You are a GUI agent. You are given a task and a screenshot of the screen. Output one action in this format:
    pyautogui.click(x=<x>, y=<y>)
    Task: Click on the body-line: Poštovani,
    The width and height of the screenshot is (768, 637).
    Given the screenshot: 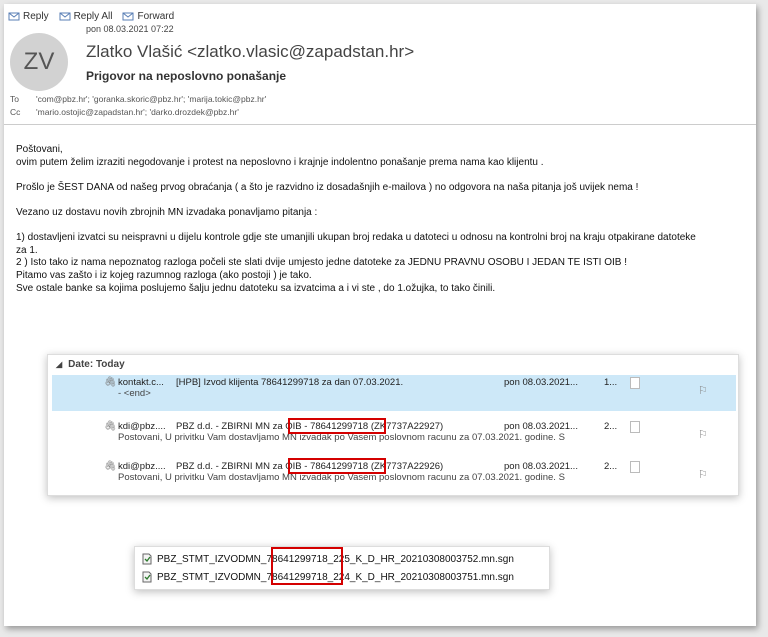 What is the action you would take?
    pyautogui.click(x=39, y=149)
    